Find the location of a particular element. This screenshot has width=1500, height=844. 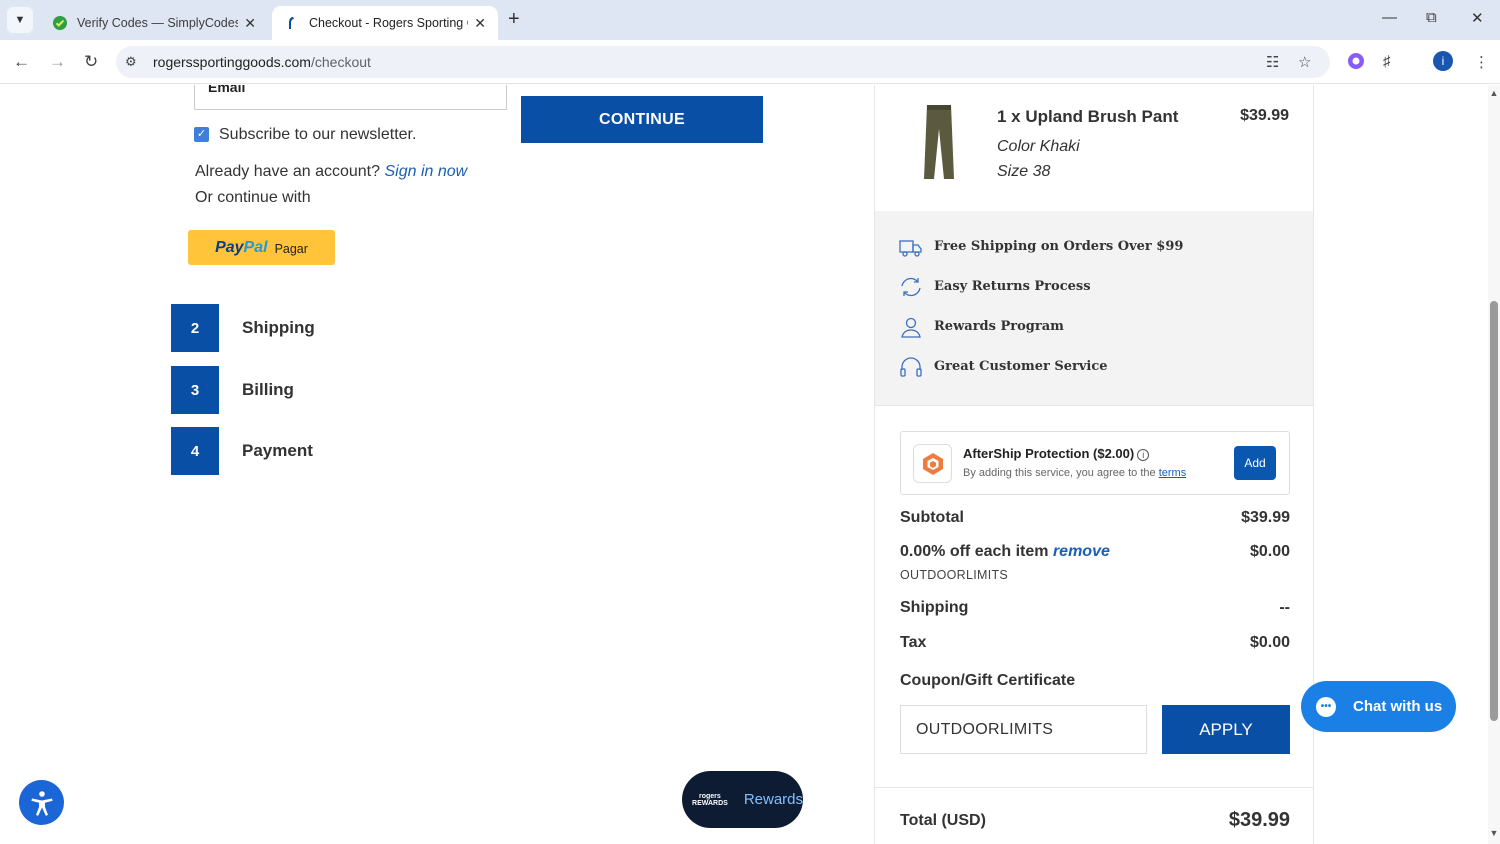

extensions-puzzle-icon: ♯ is located at coordinates (1387, 61).